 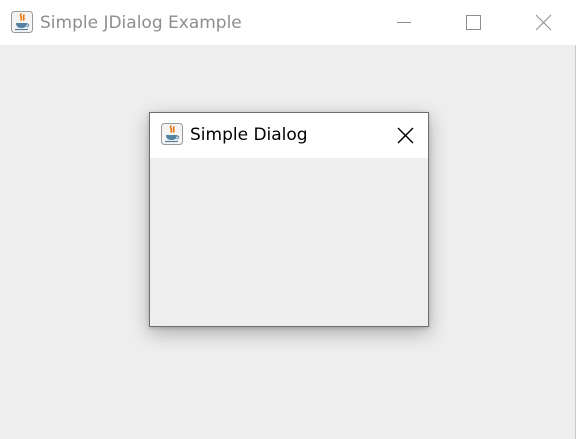 What do you see at coordinates (543, 22) in the screenshot?
I see `close-button` at bounding box center [543, 22].